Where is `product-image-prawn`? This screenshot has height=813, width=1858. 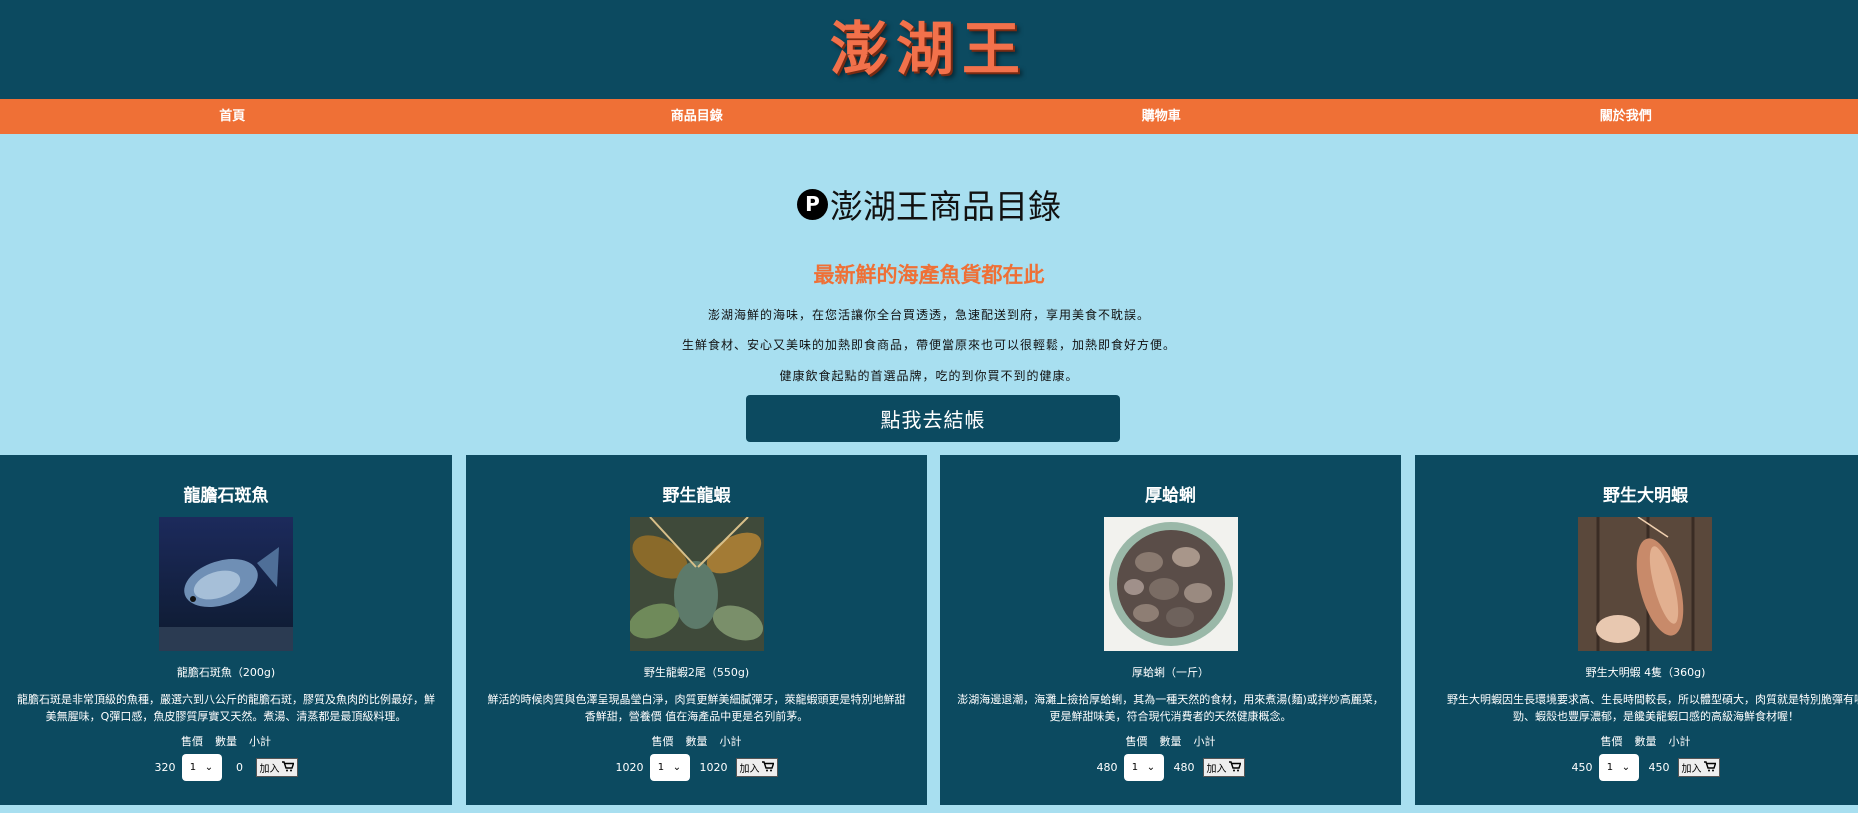 product-image-prawn is located at coordinates (1645, 584).